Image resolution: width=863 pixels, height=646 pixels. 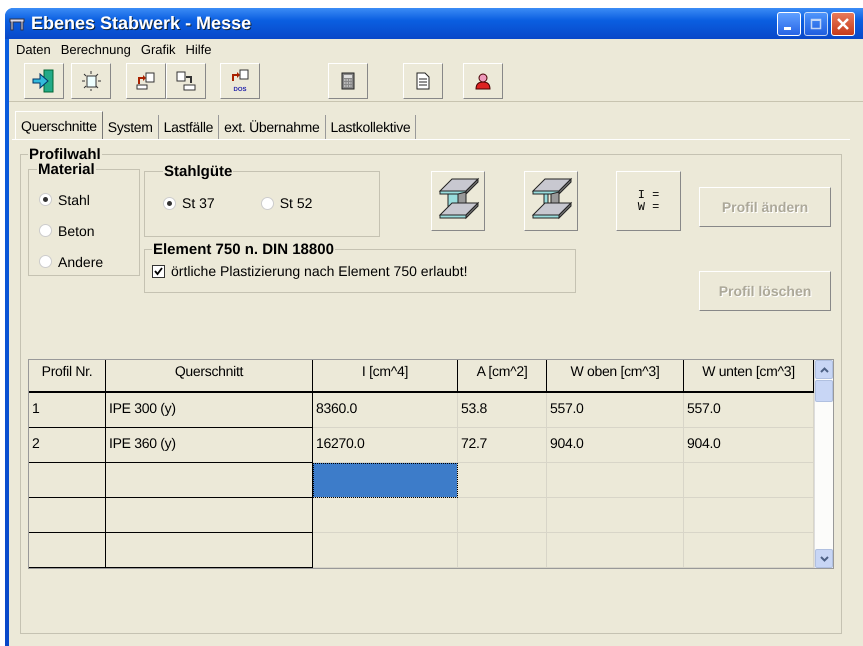 I want to click on export-icon, so click(x=146, y=81).